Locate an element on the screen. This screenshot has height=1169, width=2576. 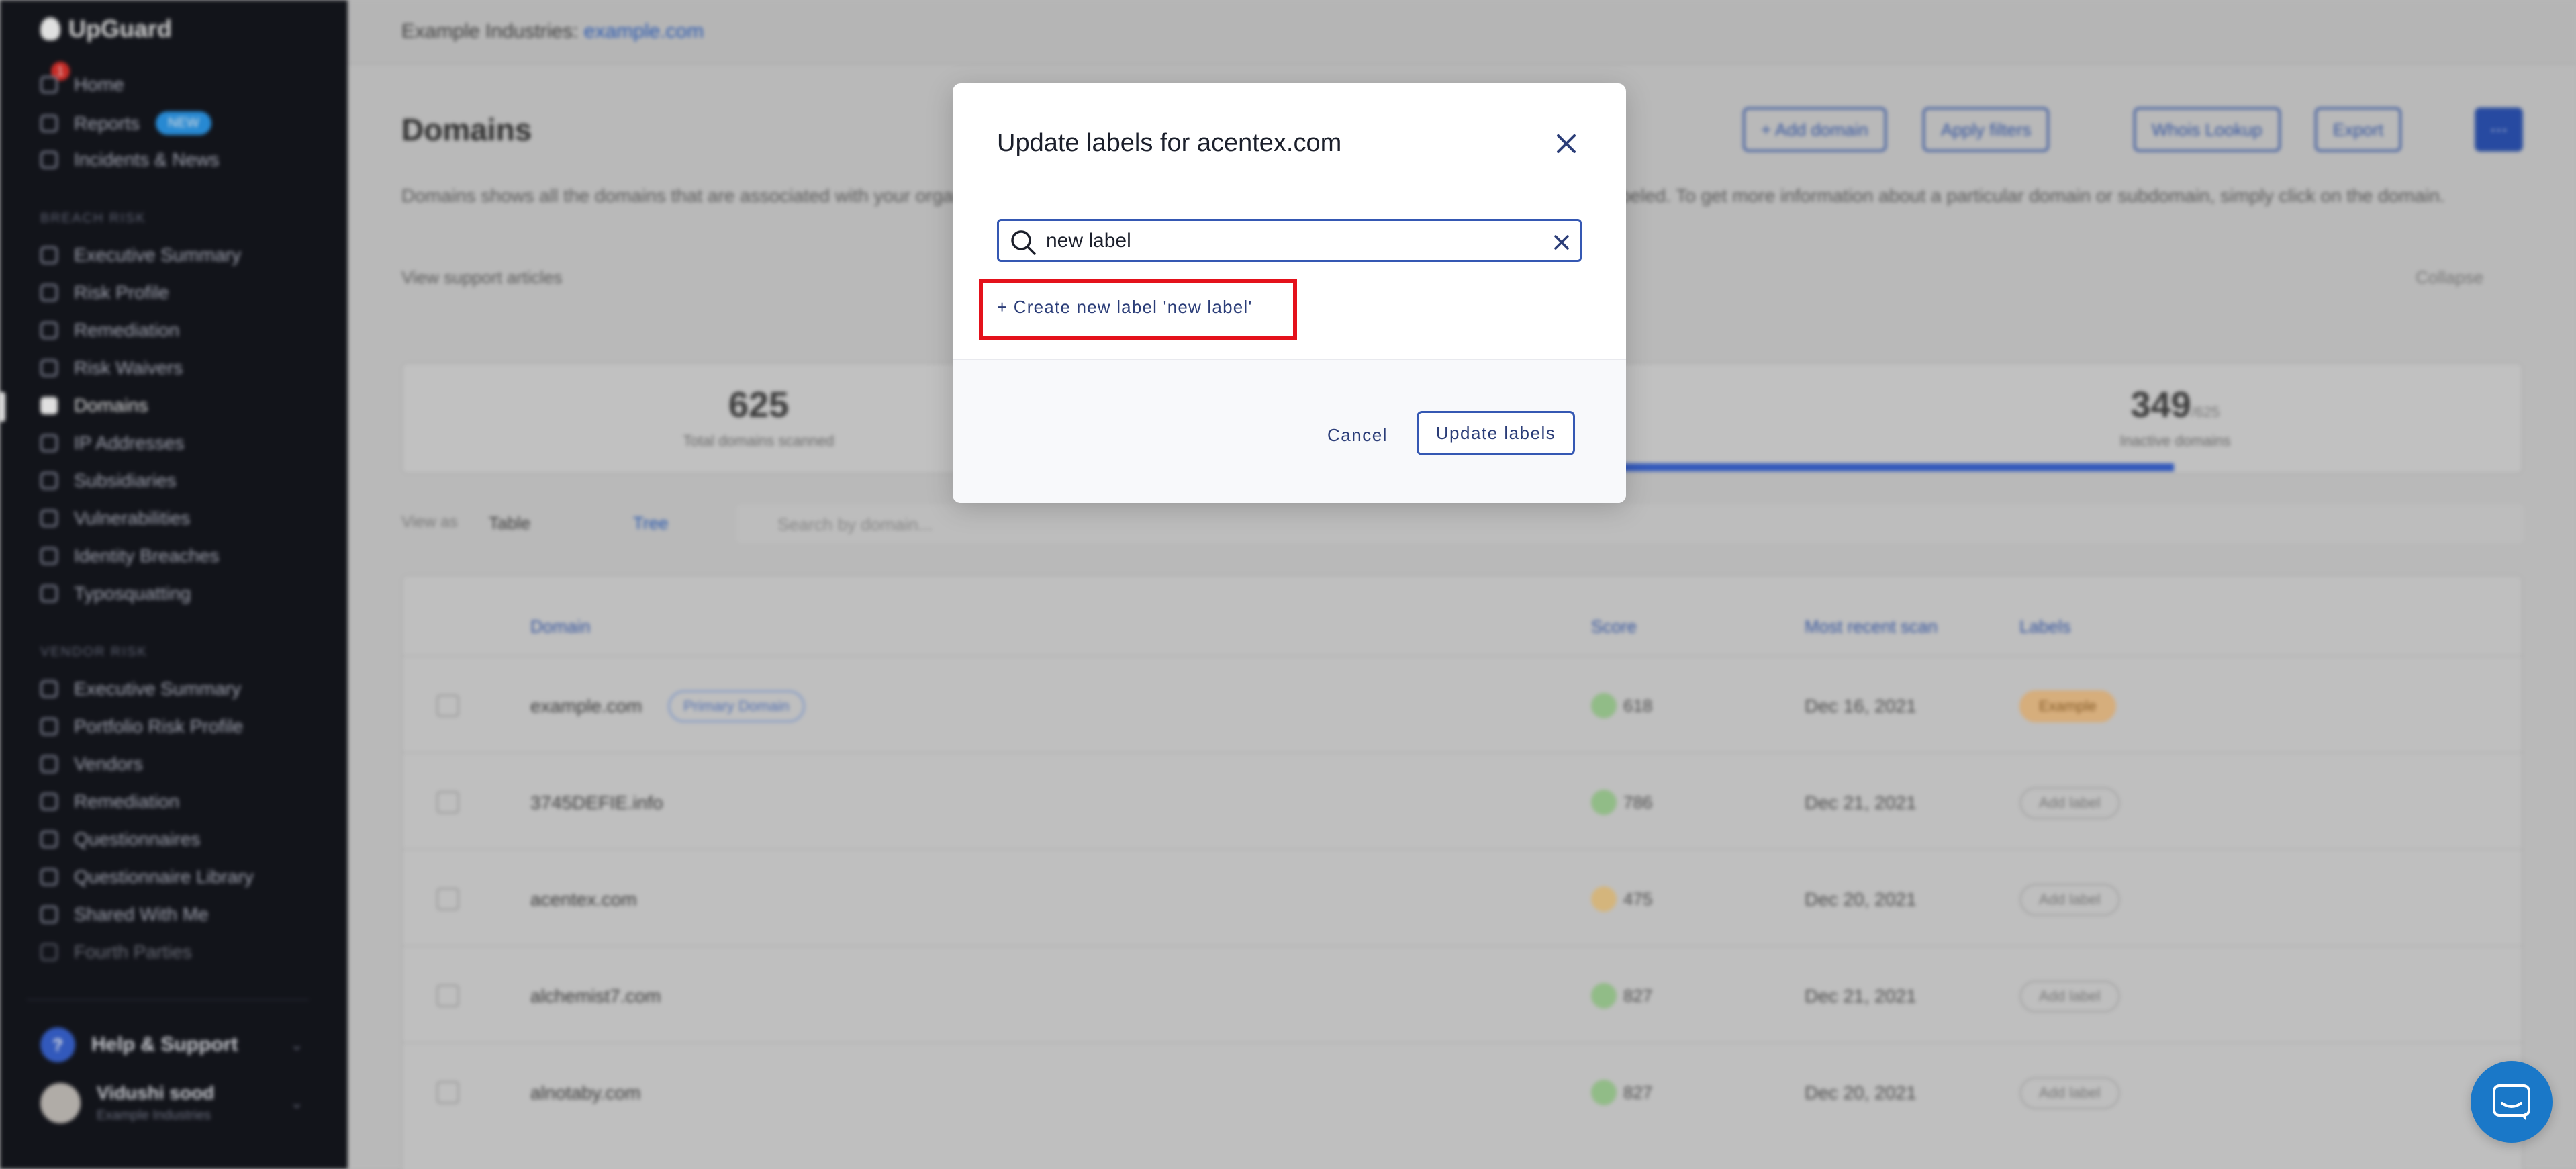
modal-title: Update labels for acentex.com is located at coordinates (1169, 143).